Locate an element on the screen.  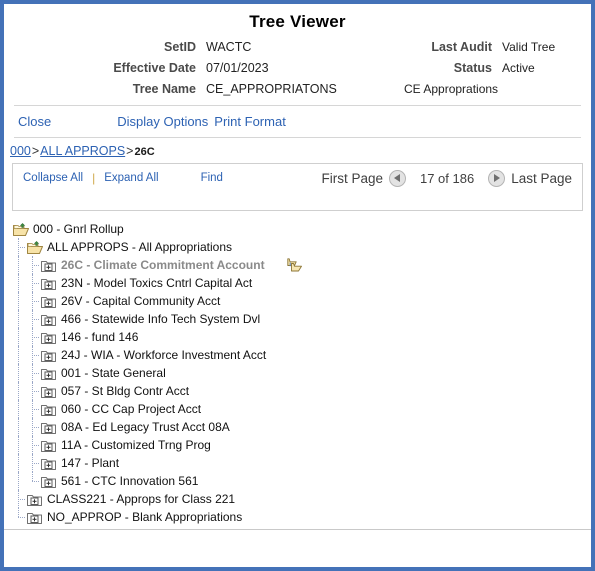
tree-node: 26C - Climate Commitment Account is located at coordinates (301, 265).